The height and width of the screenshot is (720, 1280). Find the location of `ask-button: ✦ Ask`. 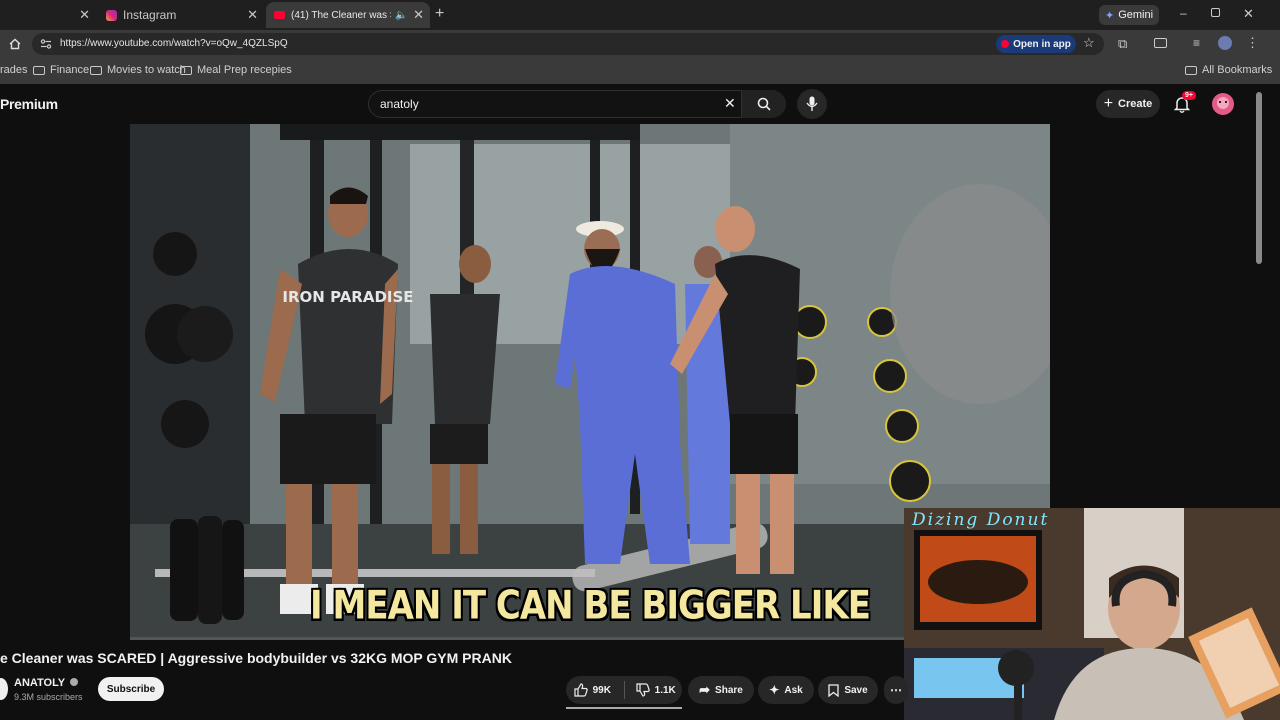

ask-button: ✦ Ask is located at coordinates (786, 690).